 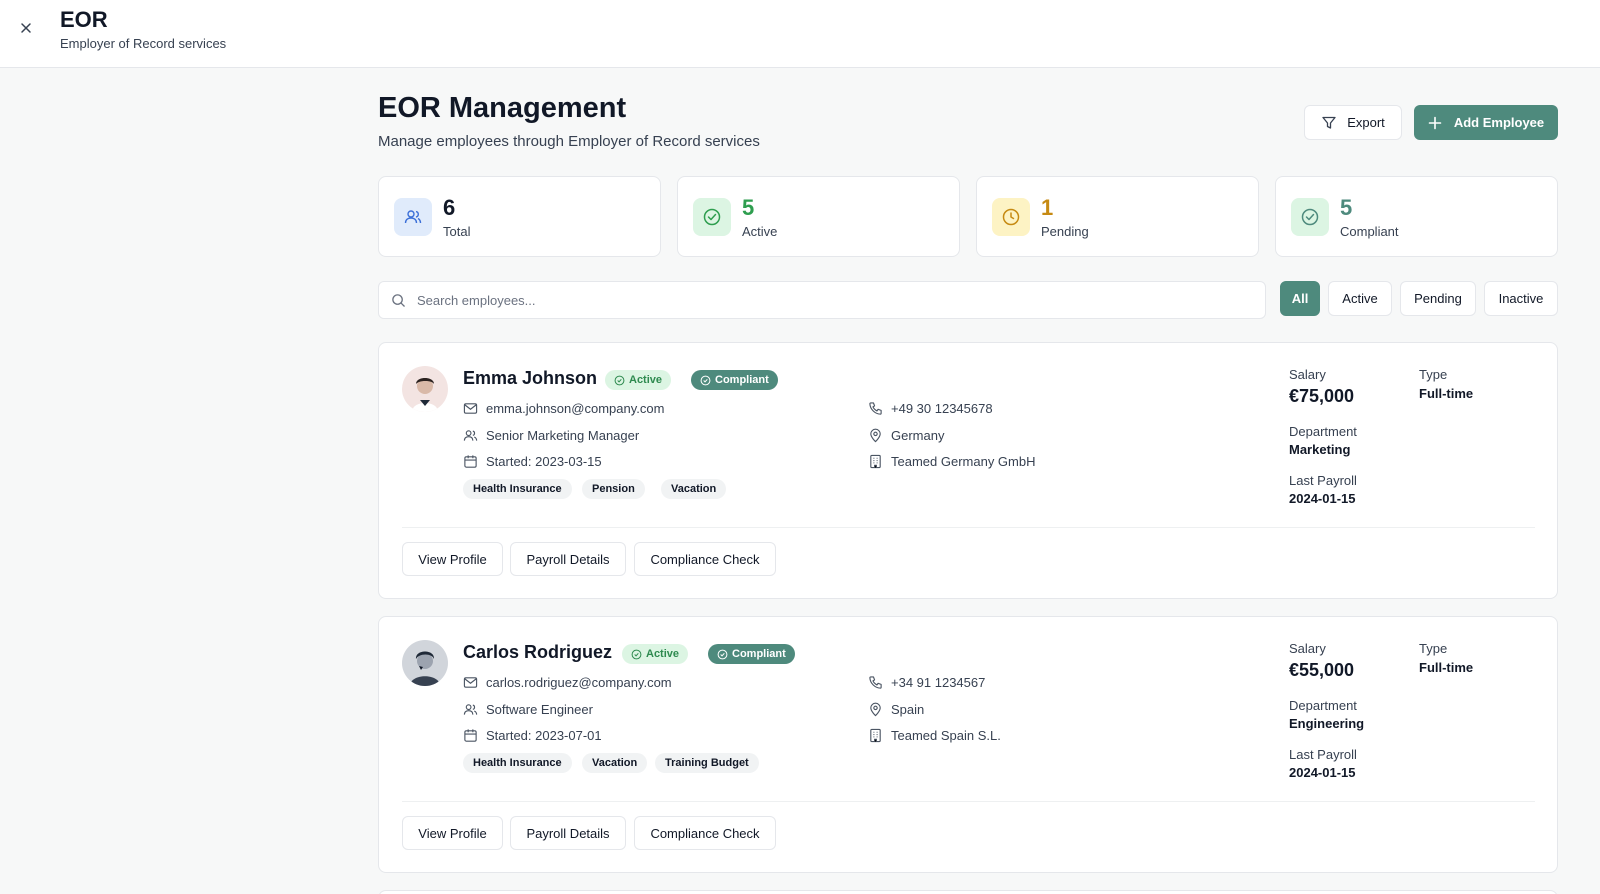 I want to click on stat-card-active: 5 Active, so click(x=818, y=216).